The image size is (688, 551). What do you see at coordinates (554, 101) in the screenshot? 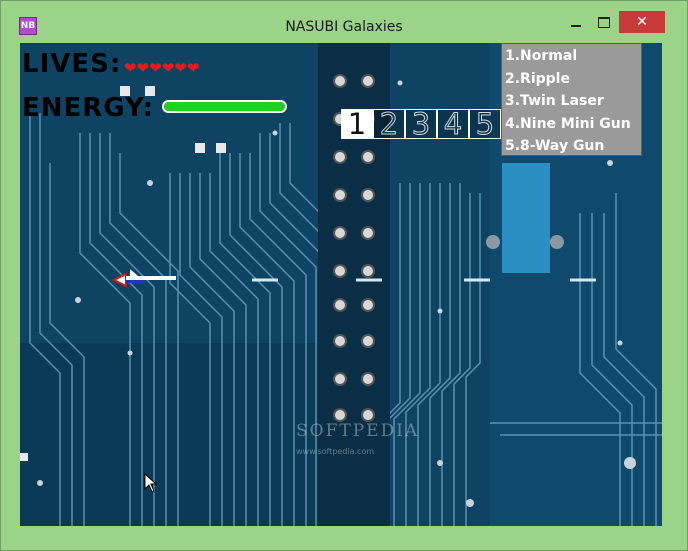
I see `weapon-item-twin-laser: 3.Twin Laser` at bounding box center [554, 101].